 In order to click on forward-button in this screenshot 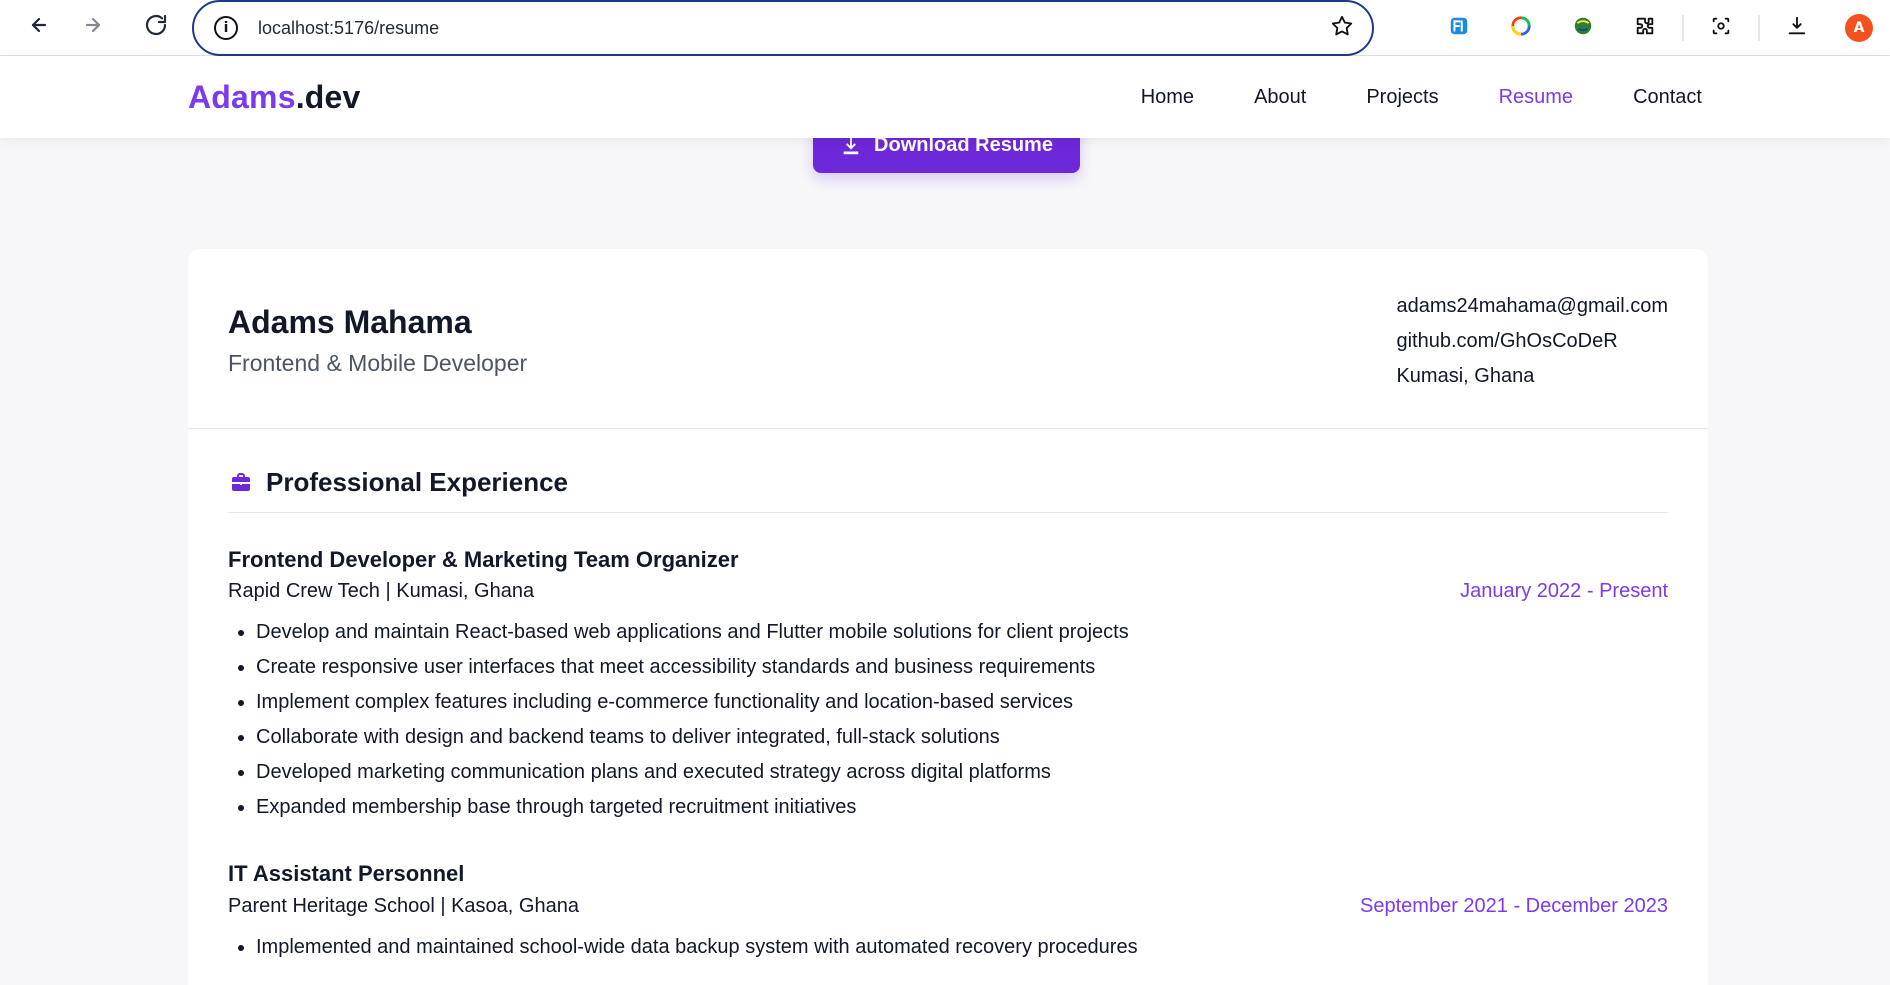, I will do `click(96, 28)`.